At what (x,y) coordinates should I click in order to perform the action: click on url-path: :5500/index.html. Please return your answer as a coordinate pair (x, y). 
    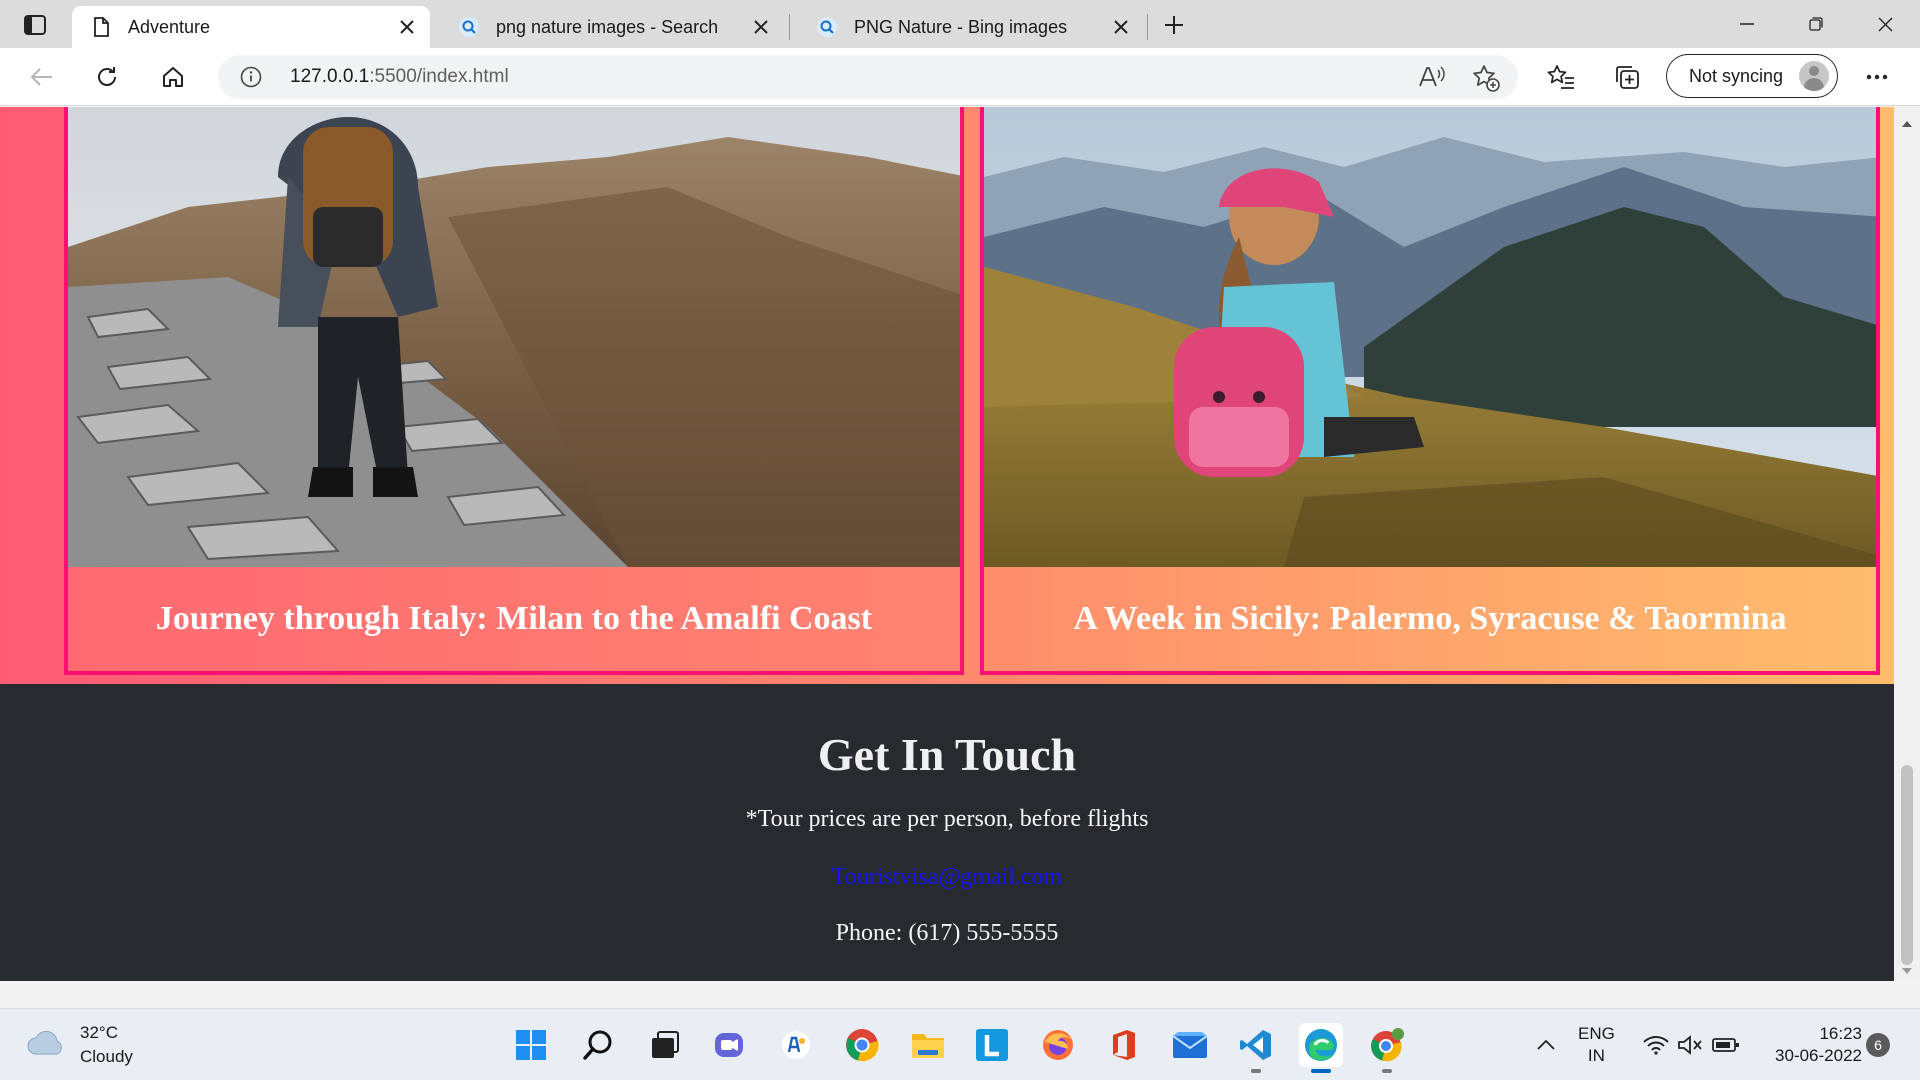
    Looking at the image, I should click on (439, 76).